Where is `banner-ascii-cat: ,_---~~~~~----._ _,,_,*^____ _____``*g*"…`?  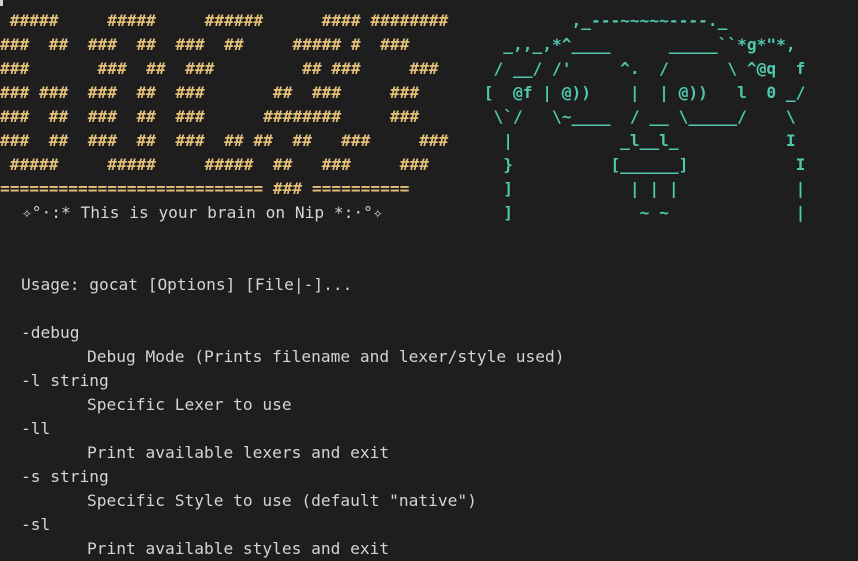 banner-ascii-cat: ,_---~~~~~----._ _,,_,*^____ _____``*g*"… is located at coordinates (644, 116).